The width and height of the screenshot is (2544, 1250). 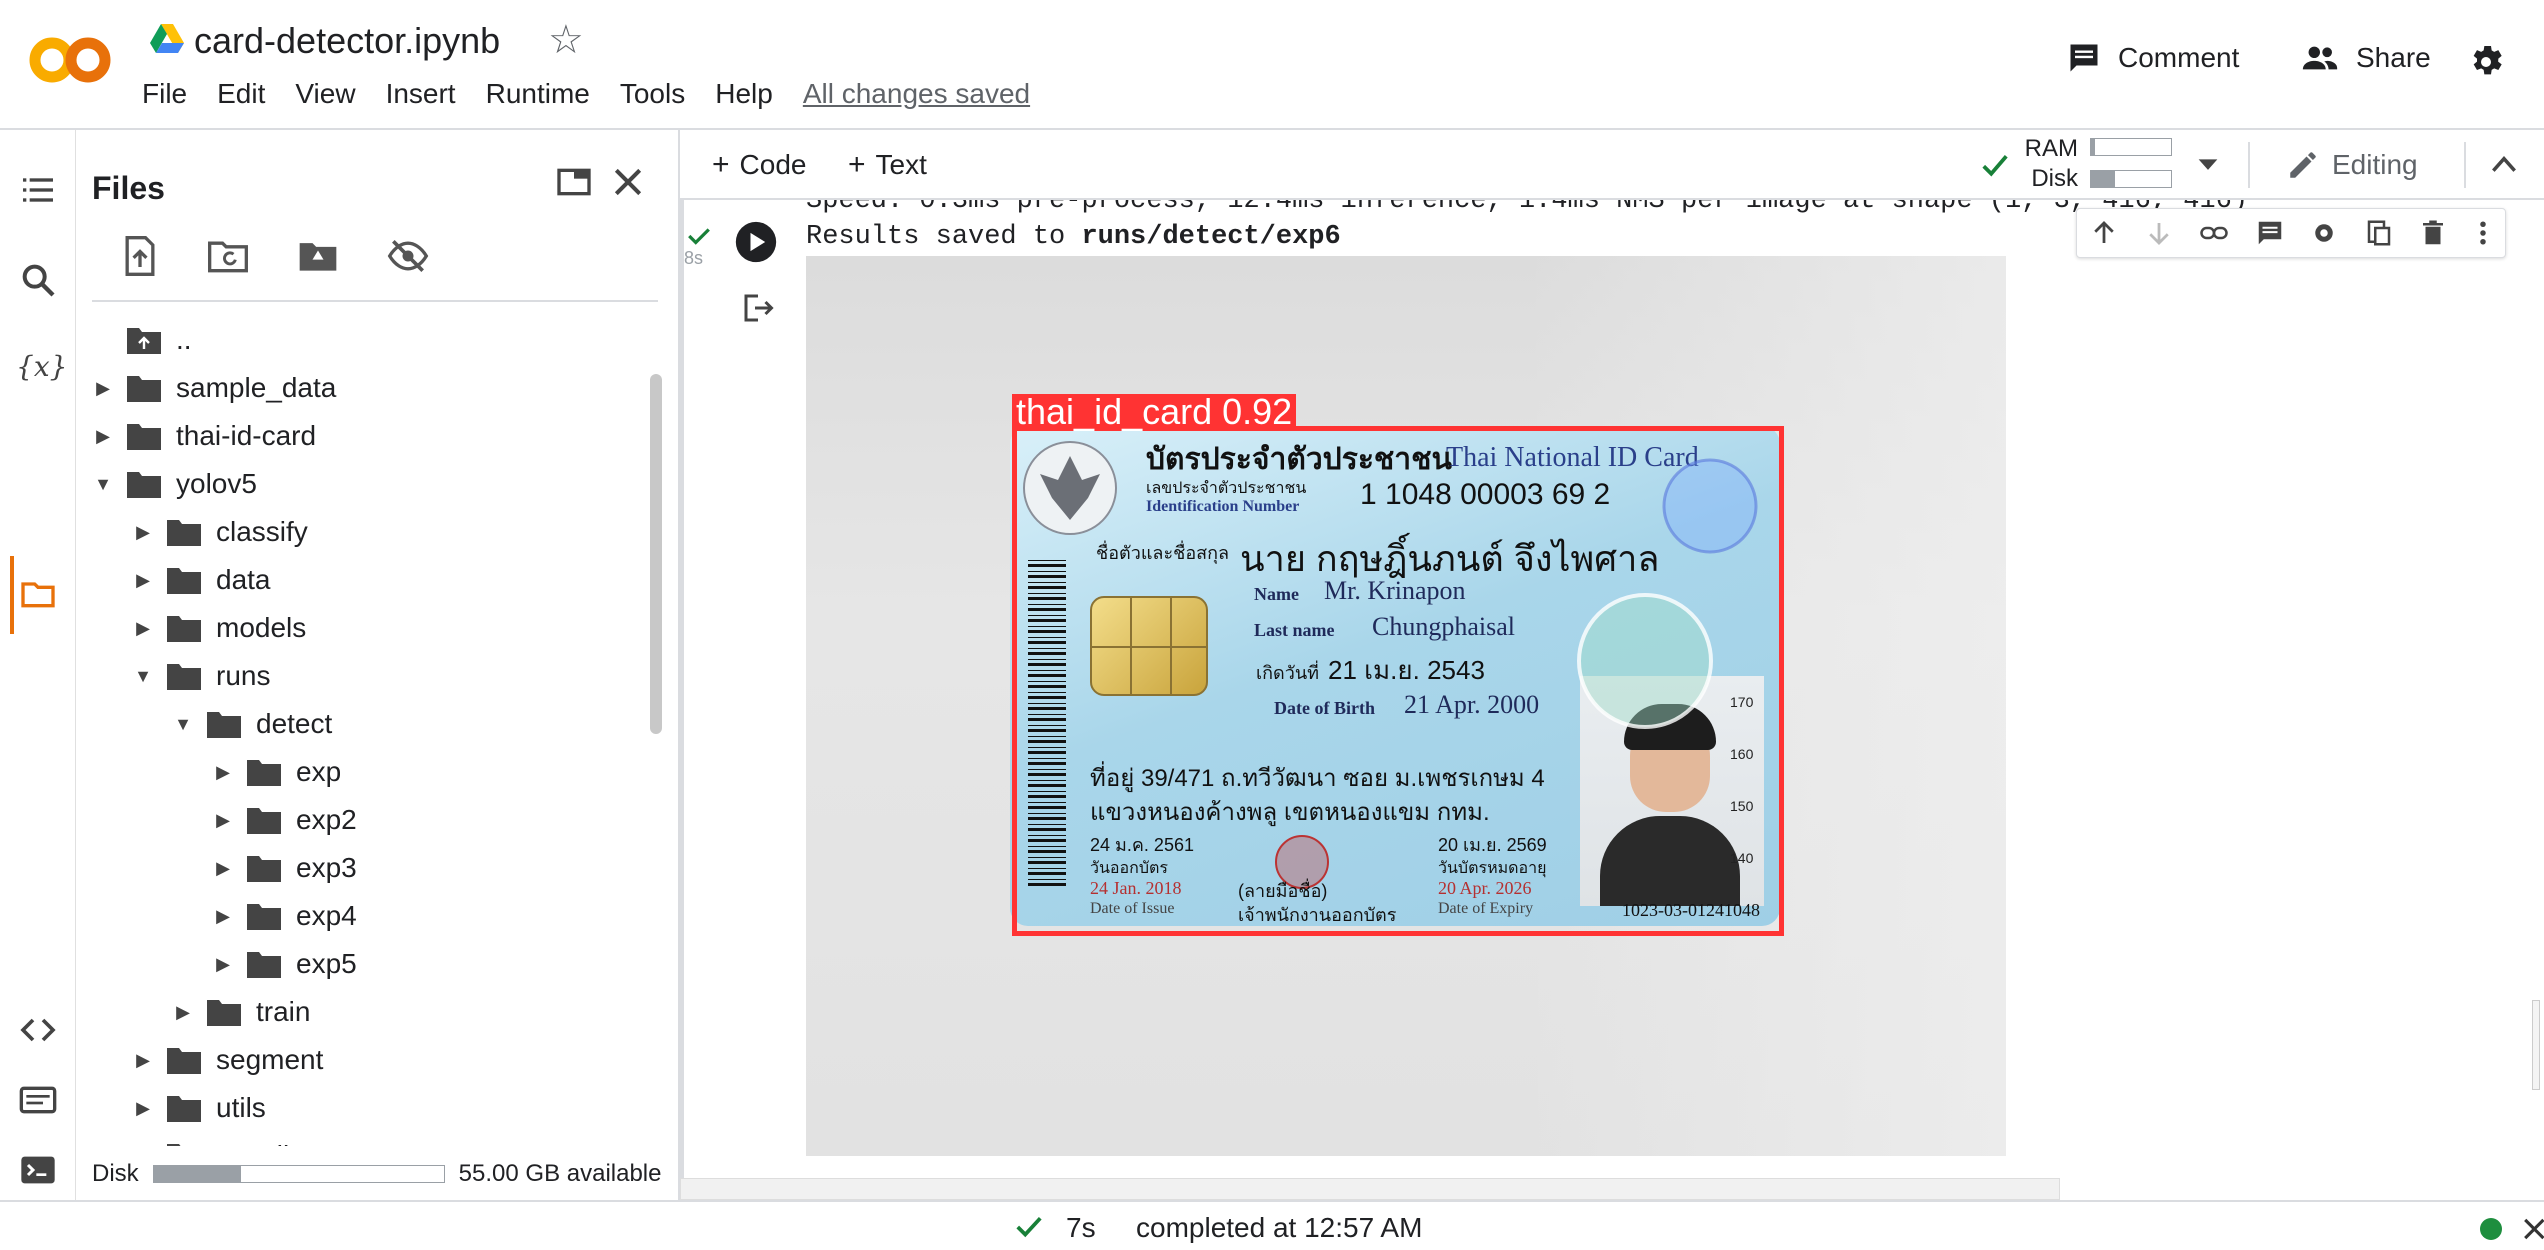 What do you see at coordinates (241, 94) in the screenshot?
I see `menu-edit: Edit` at bounding box center [241, 94].